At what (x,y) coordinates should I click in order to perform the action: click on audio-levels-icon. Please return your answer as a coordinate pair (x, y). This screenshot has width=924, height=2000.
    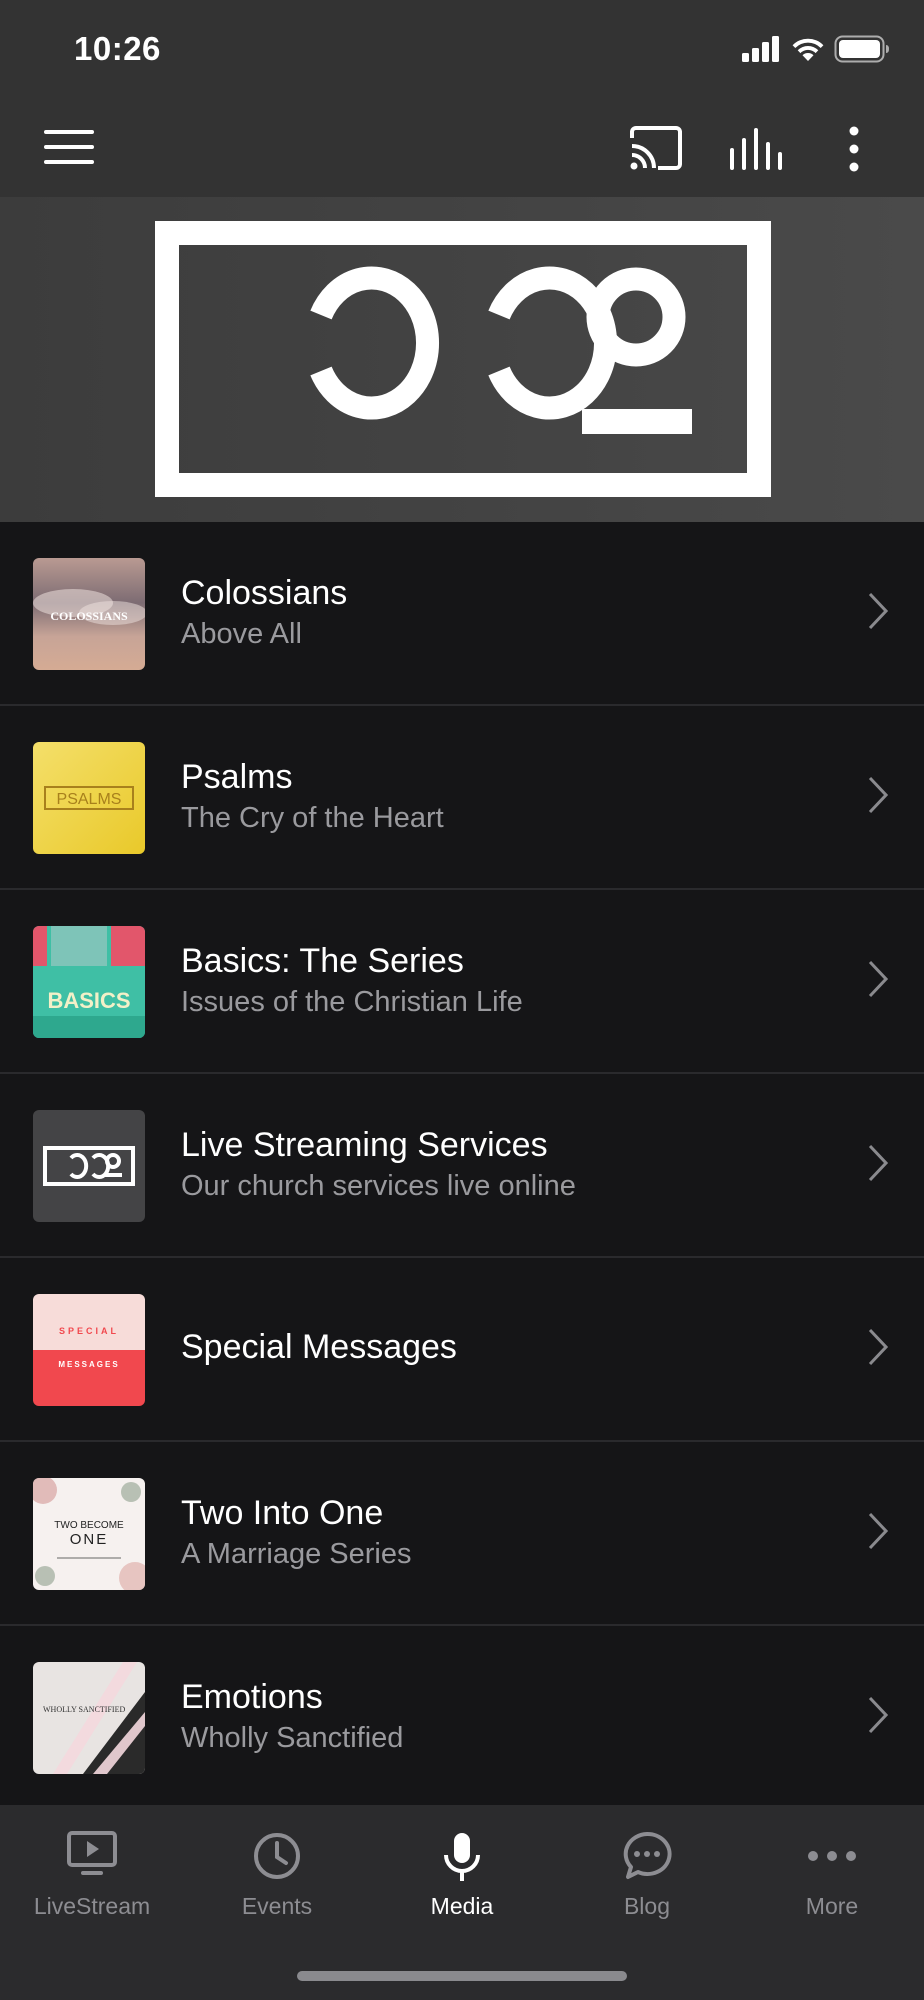
    Looking at the image, I should click on (755, 151).